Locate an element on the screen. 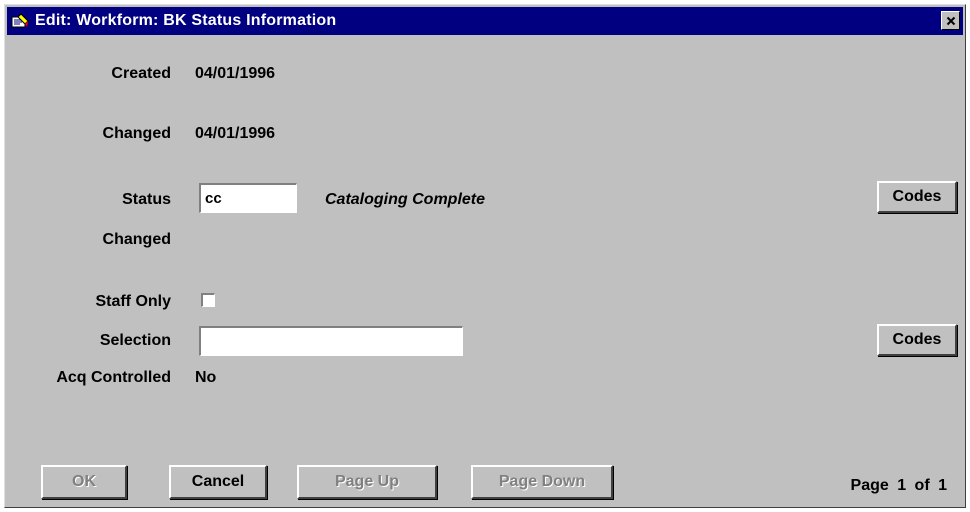 The image size is (970, 512). acq-controlled-label: Acq Controlled is located at coordinates (113, 377).